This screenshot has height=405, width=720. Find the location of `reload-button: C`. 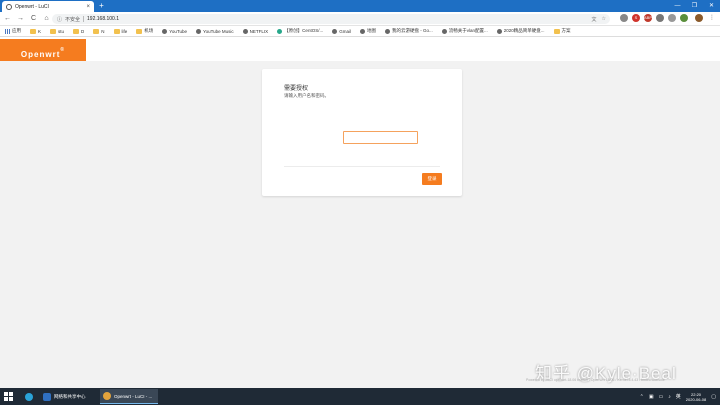

reload-button: C is located at coordinates (33, 19).